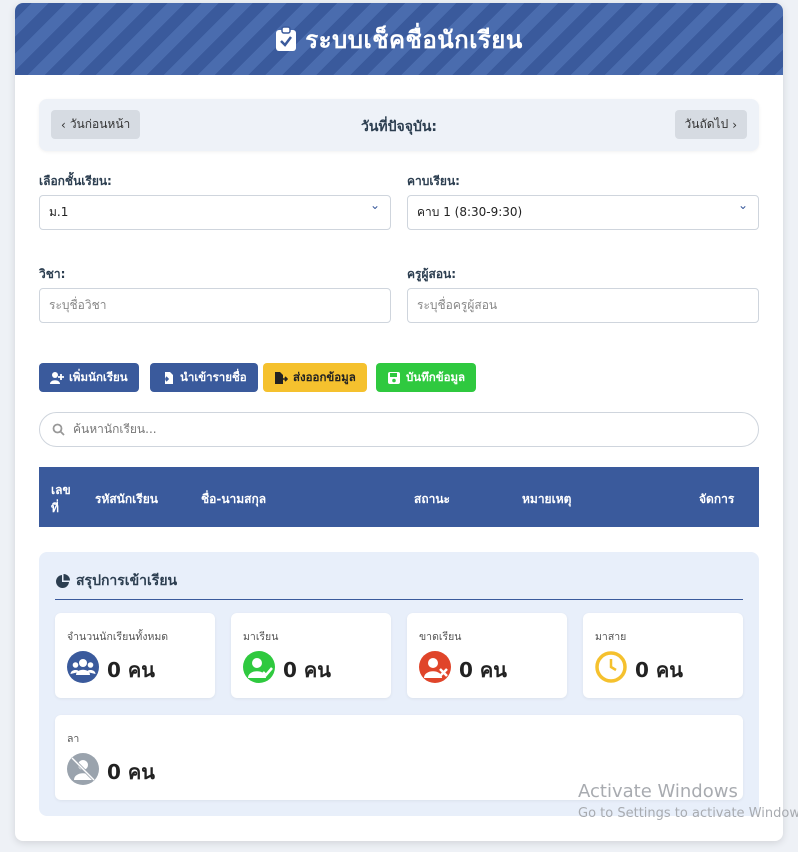  I want to click on page-title: ระบบเช็คชื่อนักเรียน, so click(414, 39).